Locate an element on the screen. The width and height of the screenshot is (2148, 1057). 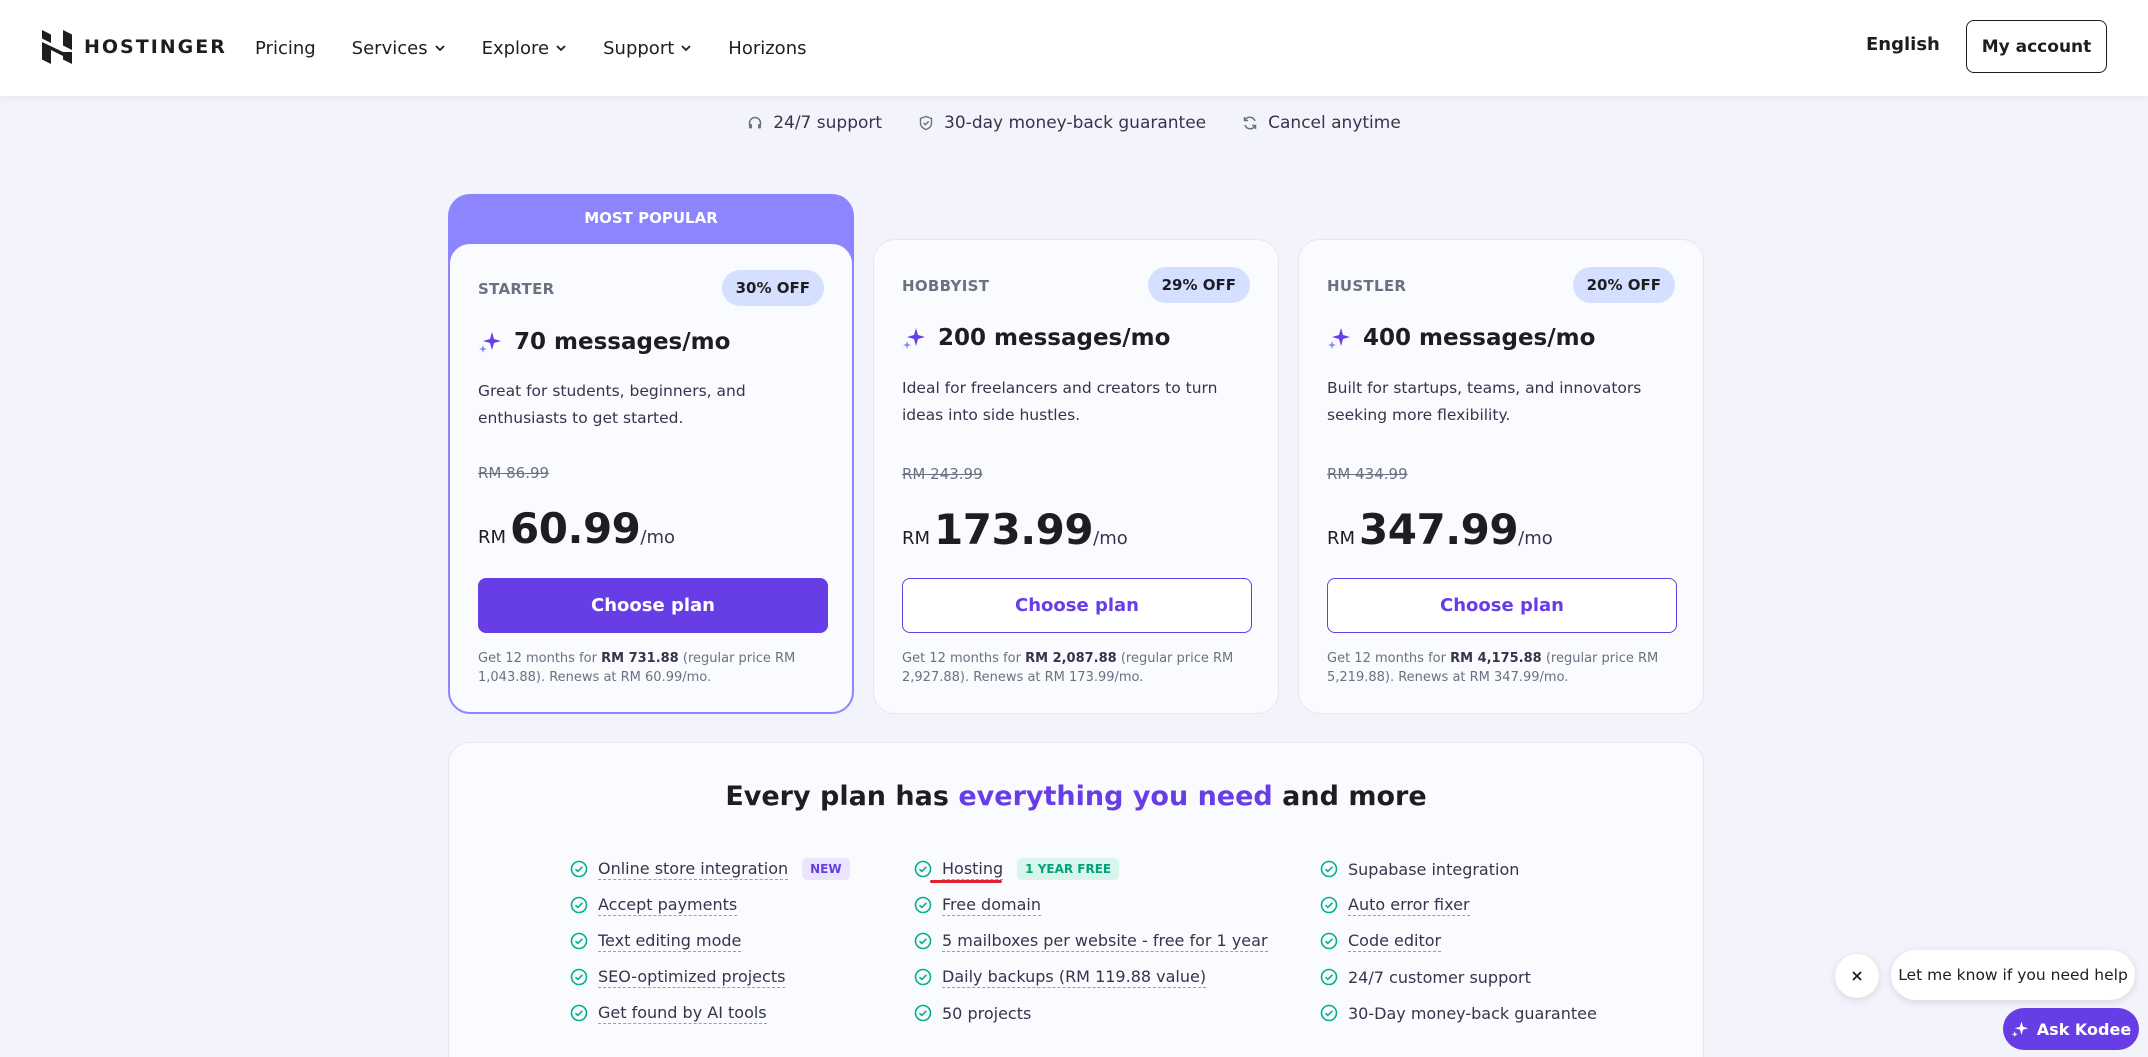
feature-label: Supabase integration is located at coordinates (1434, 869).